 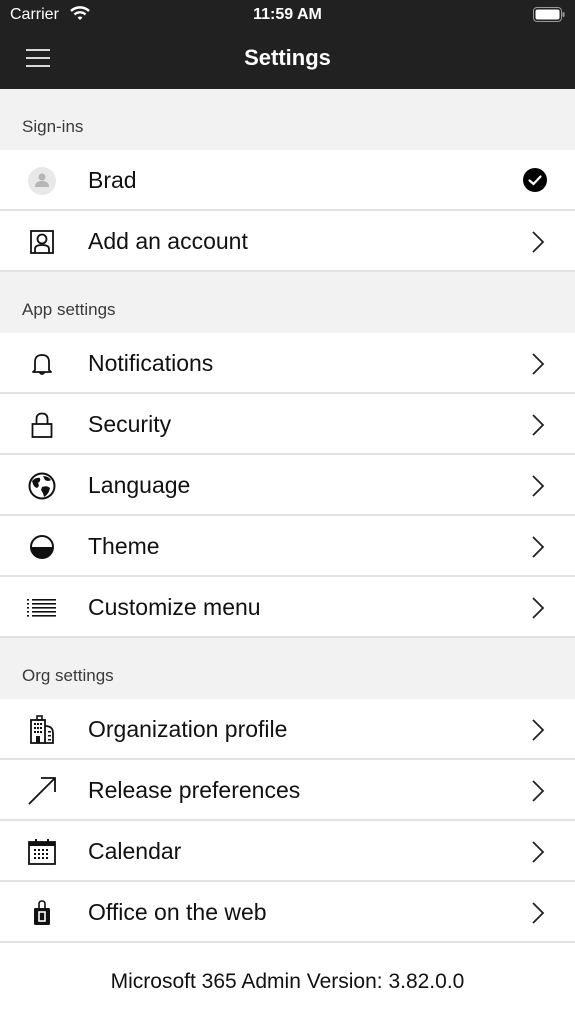 I want to click on arrow-up-right-icon, so click(x=42, y=791).